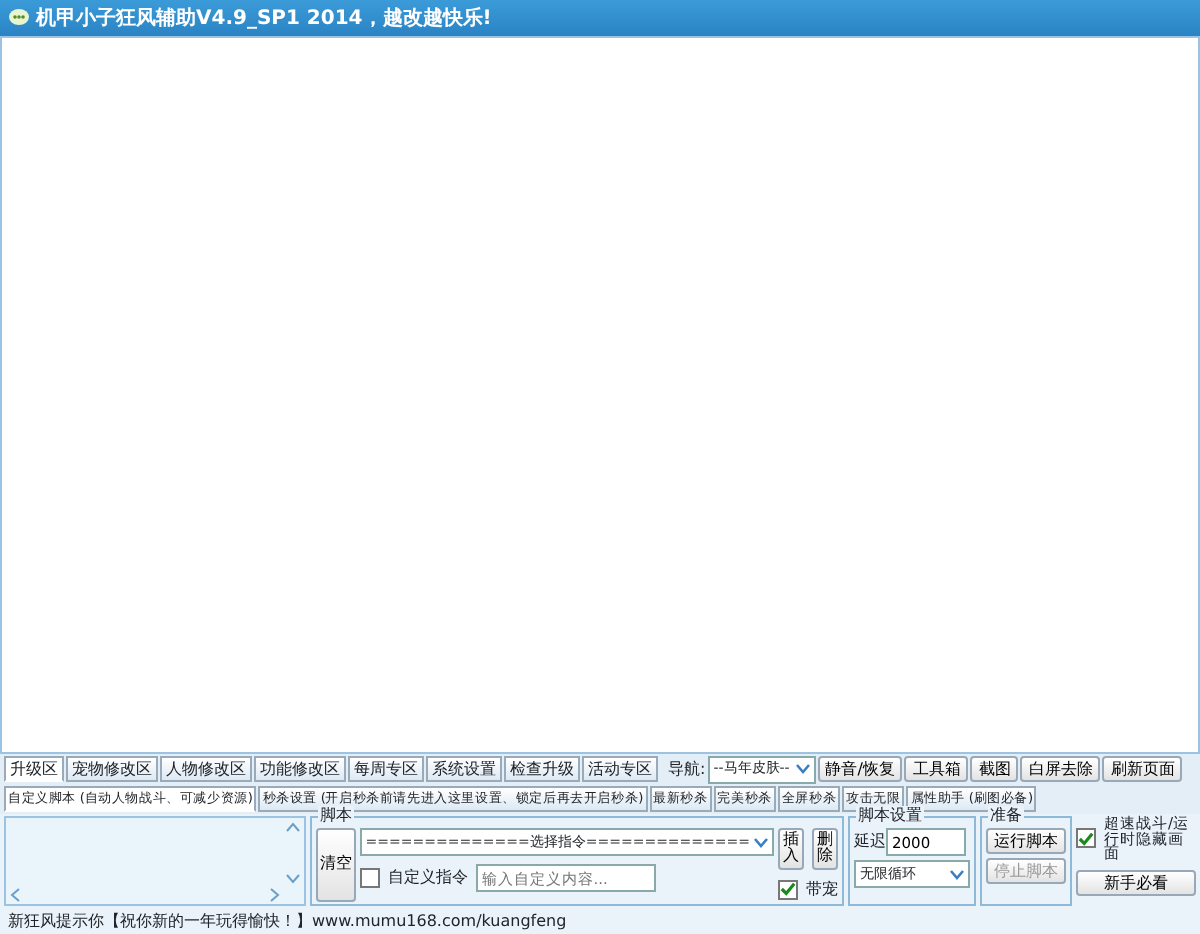 This screenshot has width=1200, height=934. I want to click on scroll-left-icon, so click(15, 895).